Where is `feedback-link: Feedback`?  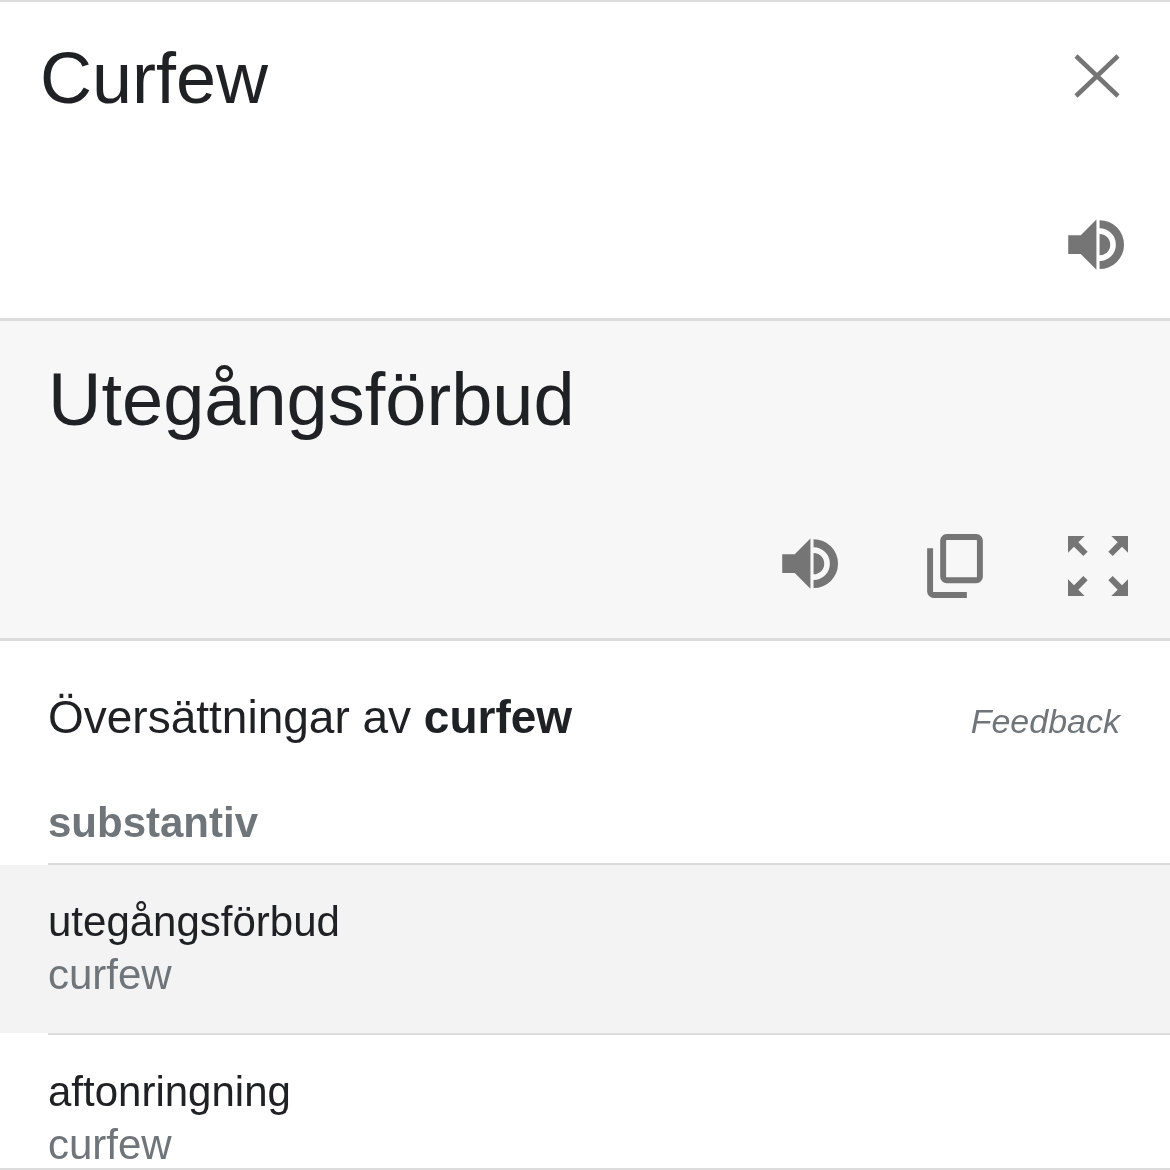
feedback-link: Feedback is located at coordinates (1045, 722).